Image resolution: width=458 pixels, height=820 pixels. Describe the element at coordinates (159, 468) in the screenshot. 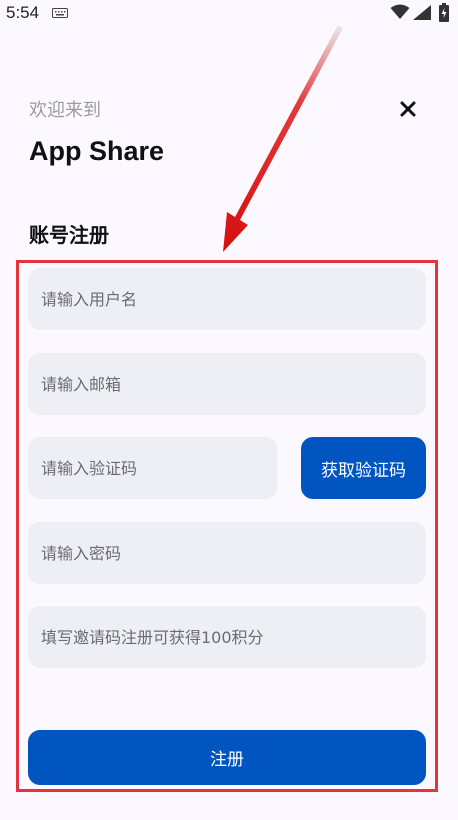

I see `verification-code-input` at that location.